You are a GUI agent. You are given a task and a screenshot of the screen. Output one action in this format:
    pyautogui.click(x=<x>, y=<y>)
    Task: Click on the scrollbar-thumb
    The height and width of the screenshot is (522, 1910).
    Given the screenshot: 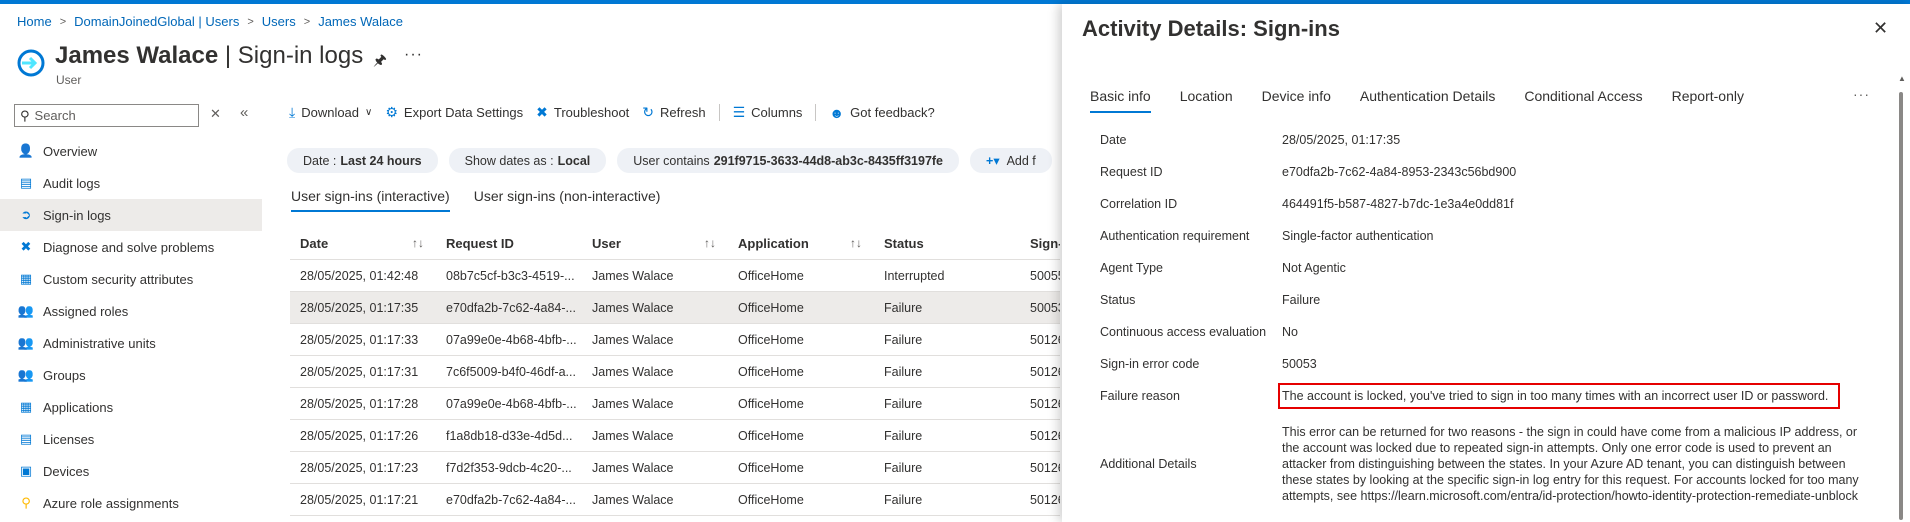 What is the action you would take?
    pyautogui.click(x=1901, y=306)
    